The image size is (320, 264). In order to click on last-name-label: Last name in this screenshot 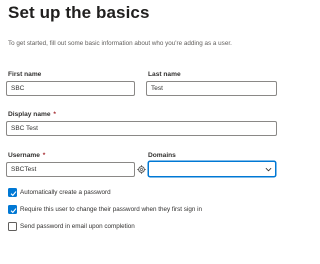, I will do `click(164, 74)`.